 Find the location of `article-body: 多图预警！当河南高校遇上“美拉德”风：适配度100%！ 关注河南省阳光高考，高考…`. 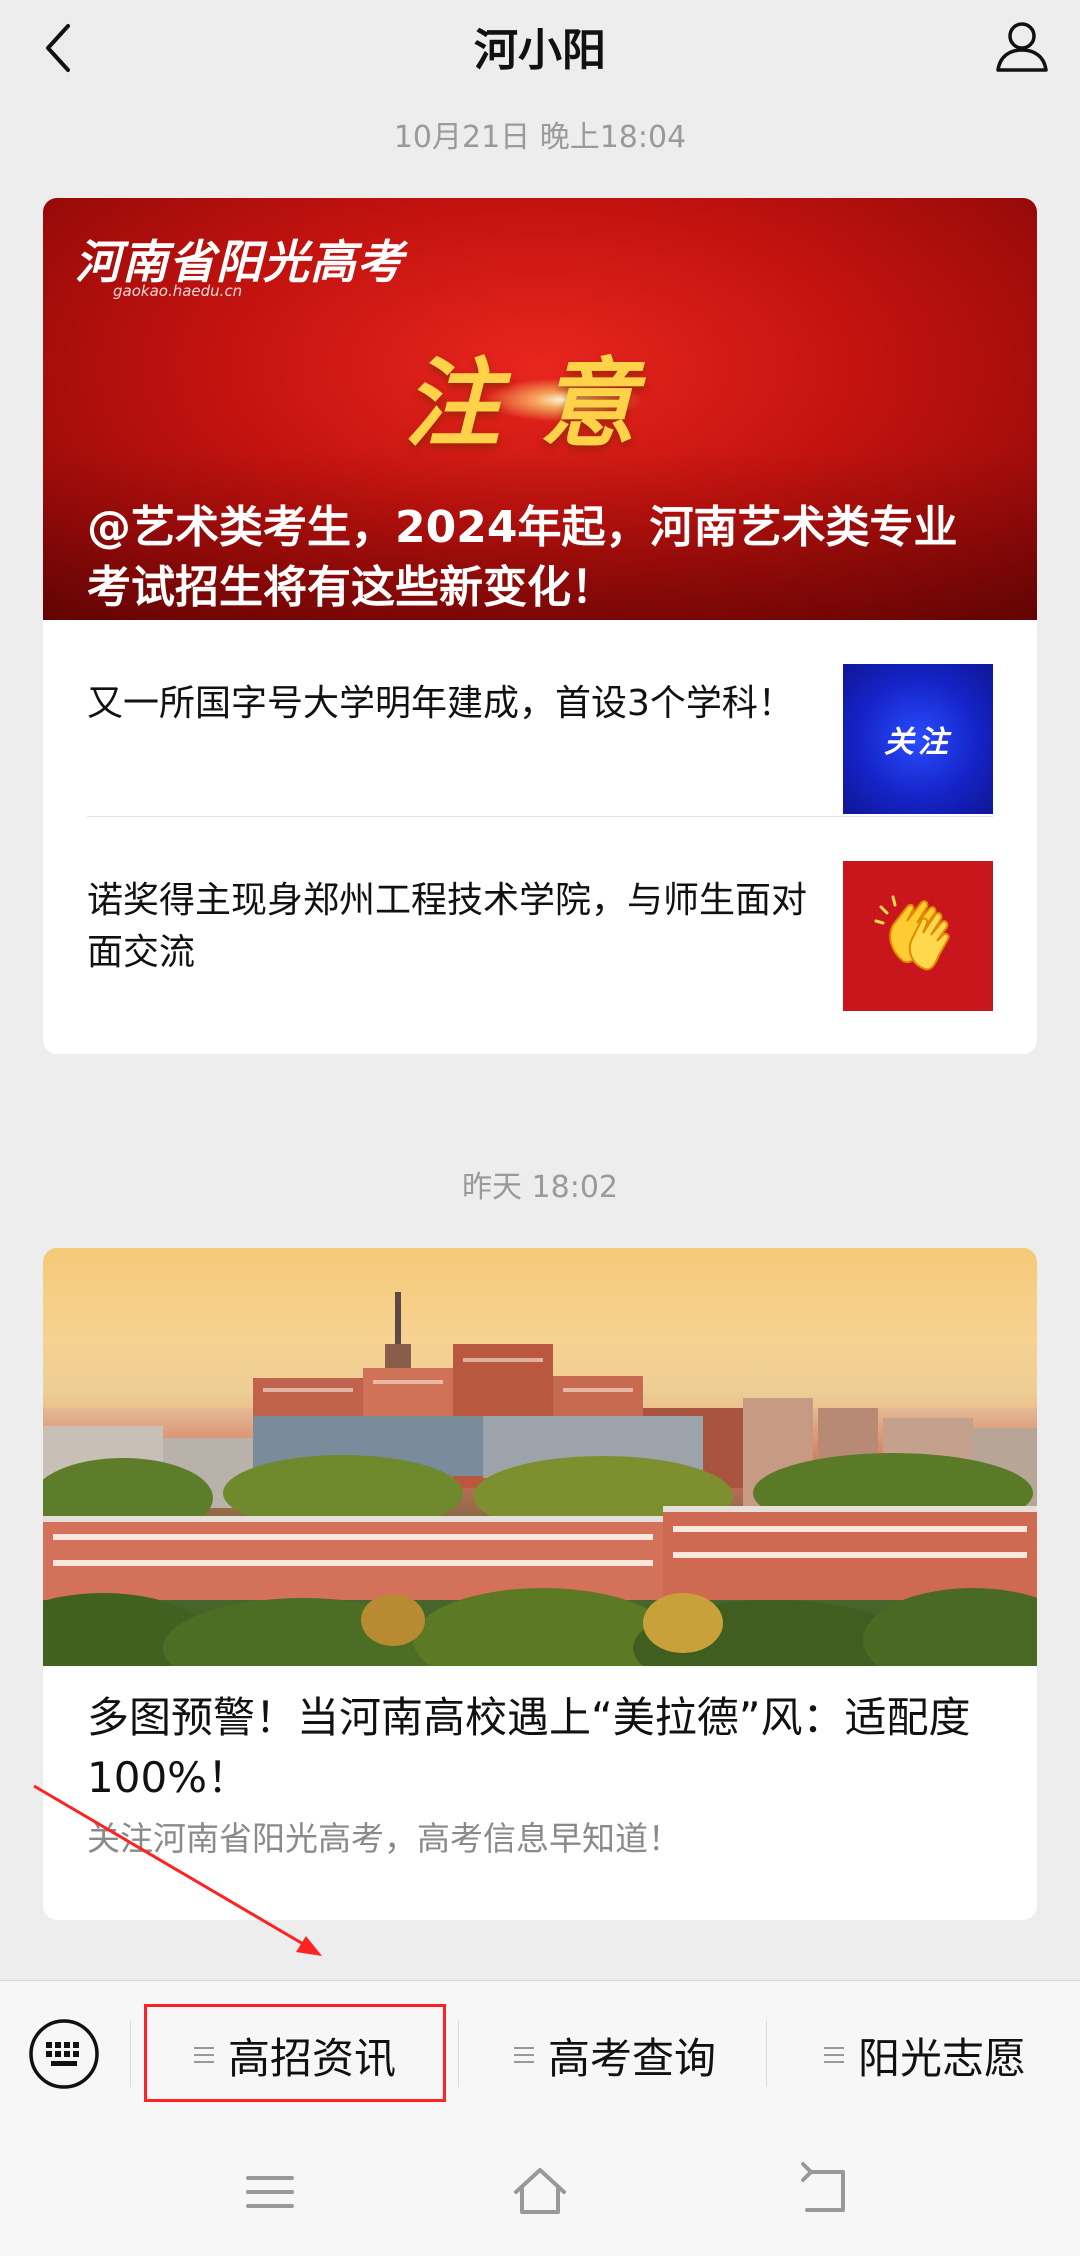

article-body: 多图预警！当河南高校遇上“美拉德”风：适配度100%！ 关注河南省阳光高考，高考… is located at coordinates (540, 1779).